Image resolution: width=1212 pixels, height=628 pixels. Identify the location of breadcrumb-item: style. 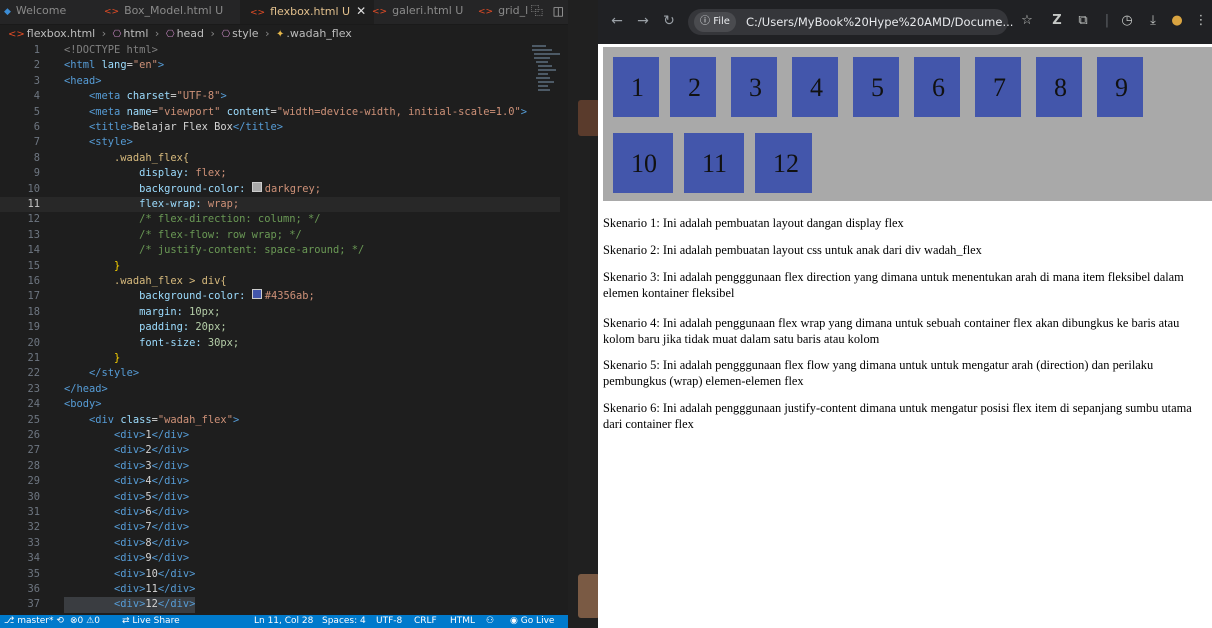
(245, 33).